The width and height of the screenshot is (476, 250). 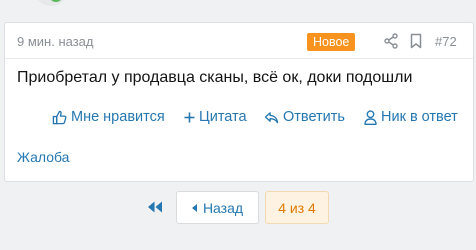 What do you see at coordinates (51, 3) in the screenshot?
I see `avatar` at bounding box center [51, 3].